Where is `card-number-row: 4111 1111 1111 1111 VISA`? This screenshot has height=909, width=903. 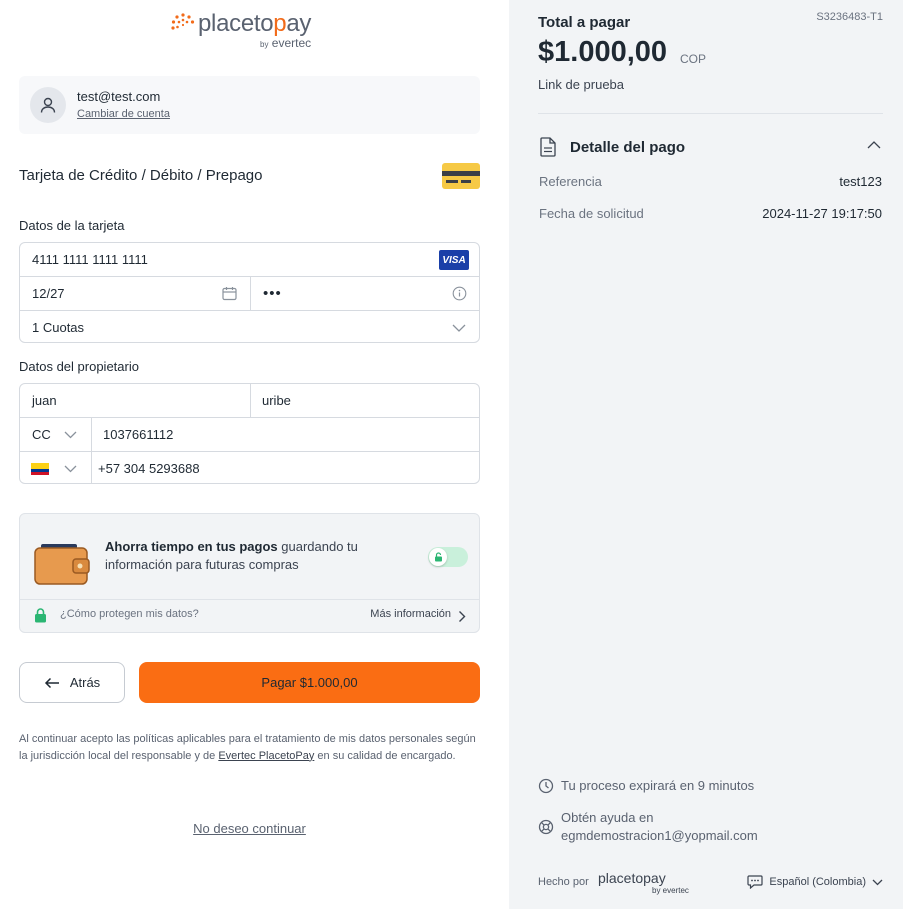 card-number-row: 4111 1111 1111 1111 VISA is located at coordinates (249, 260).